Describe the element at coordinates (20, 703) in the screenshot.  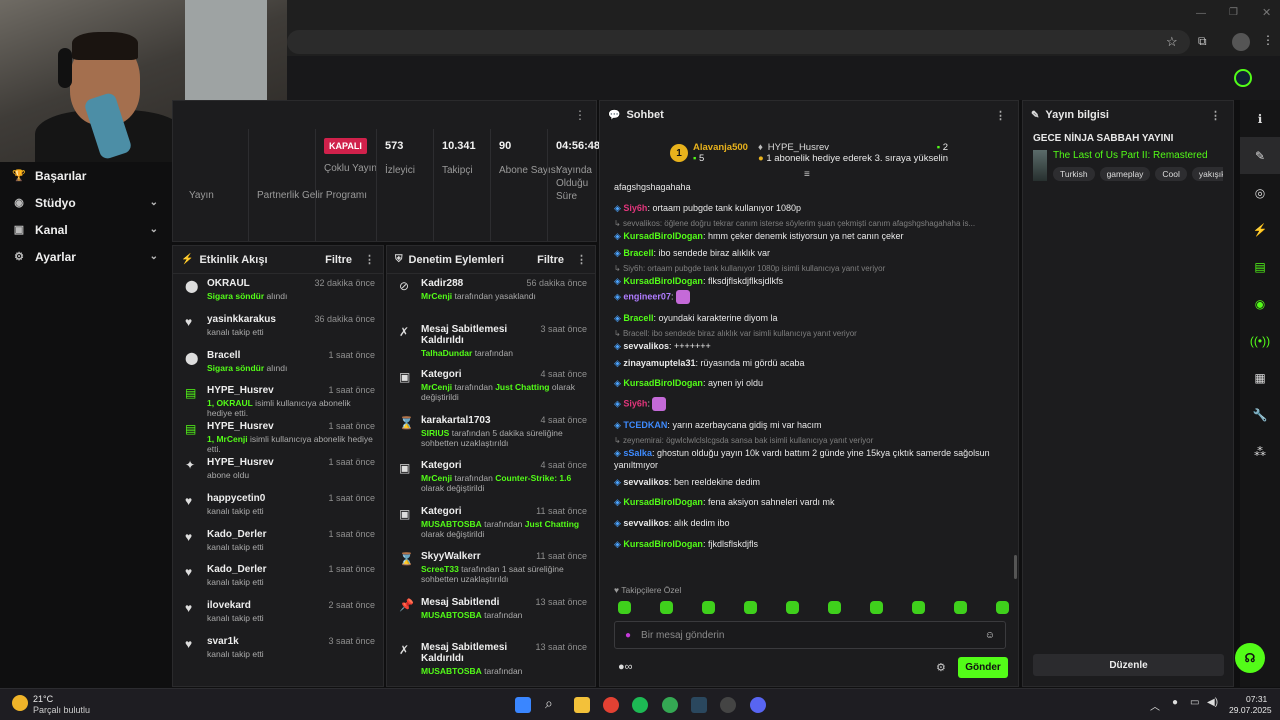
I see `weather-icon` at that location.